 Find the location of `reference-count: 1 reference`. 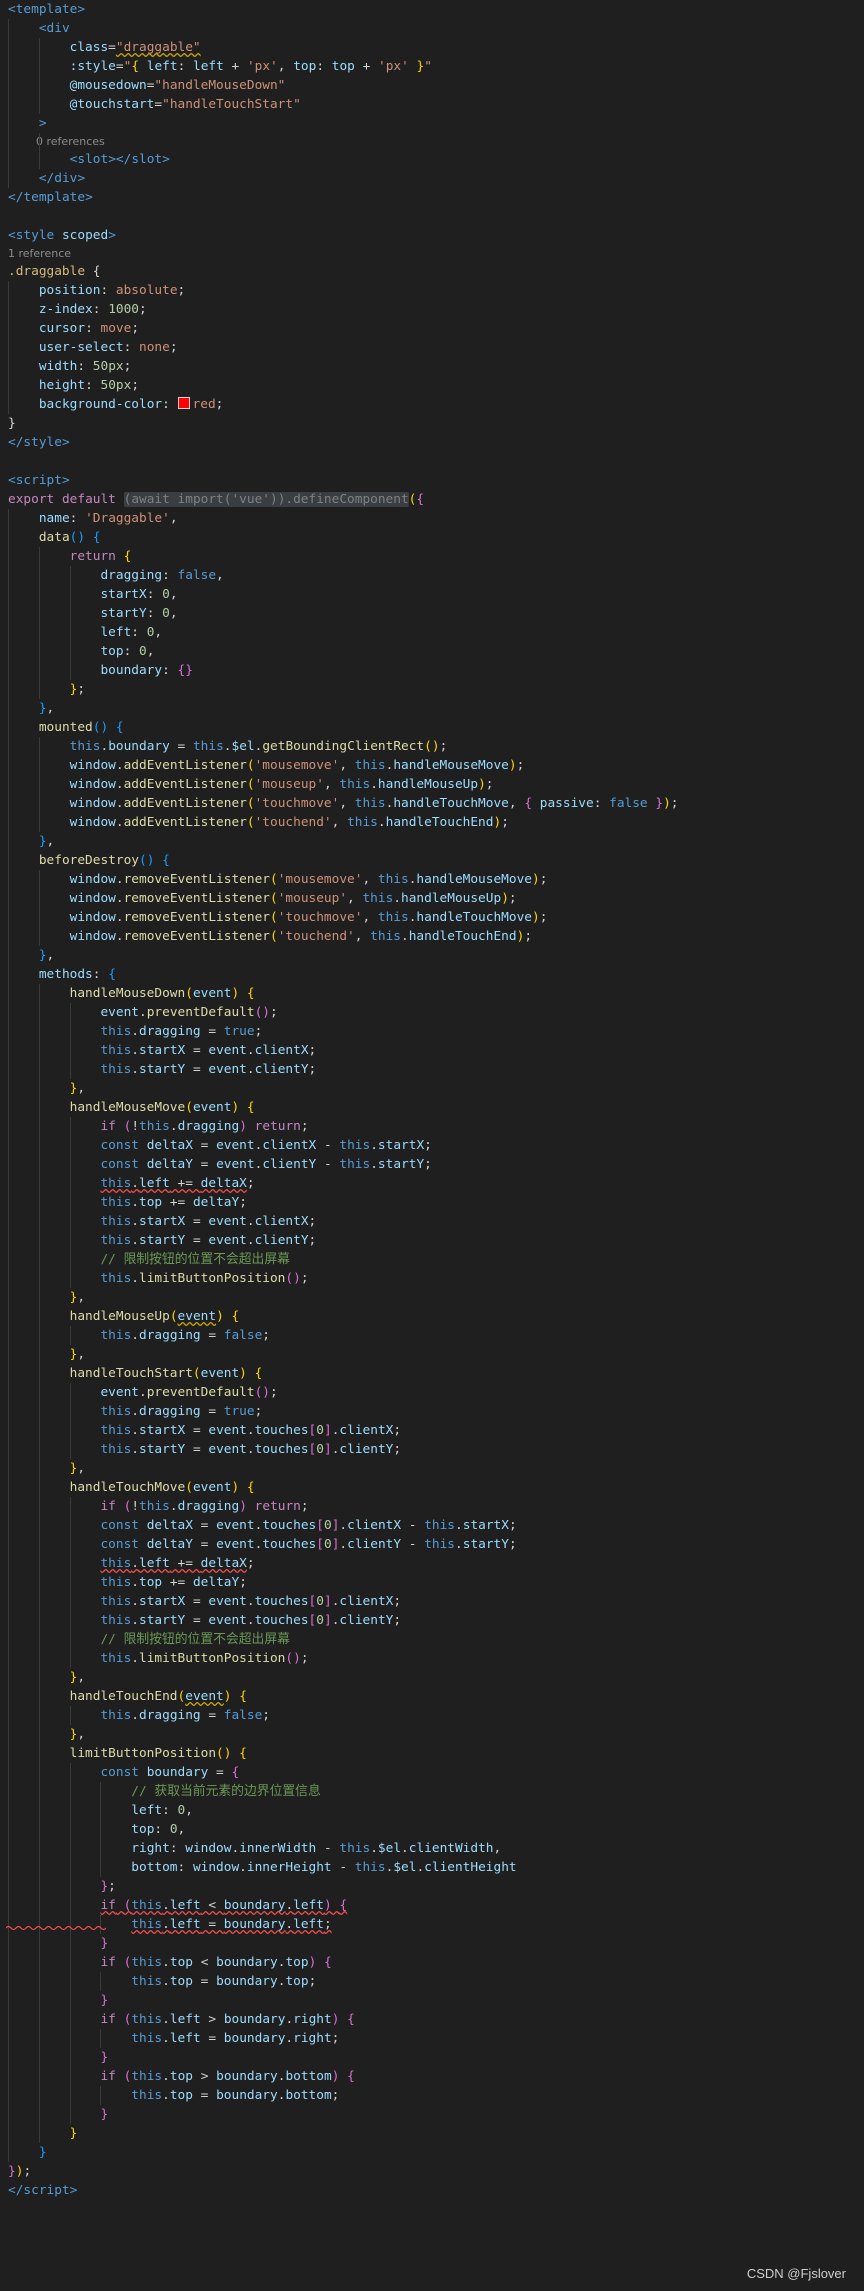

reference-count: 1 reference is located at coordinates (39, 253).